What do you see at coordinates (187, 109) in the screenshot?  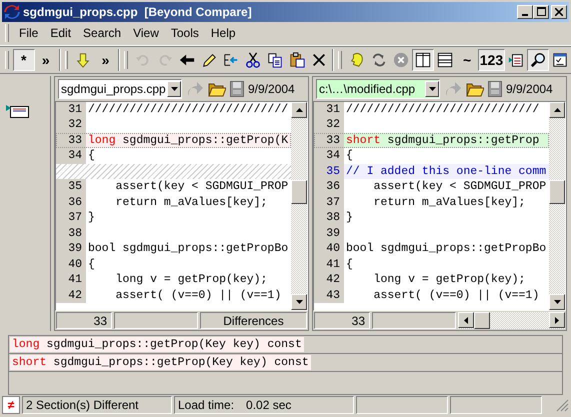 I see `code-line: /////////////////////////////` at bounding box center [187, 109].